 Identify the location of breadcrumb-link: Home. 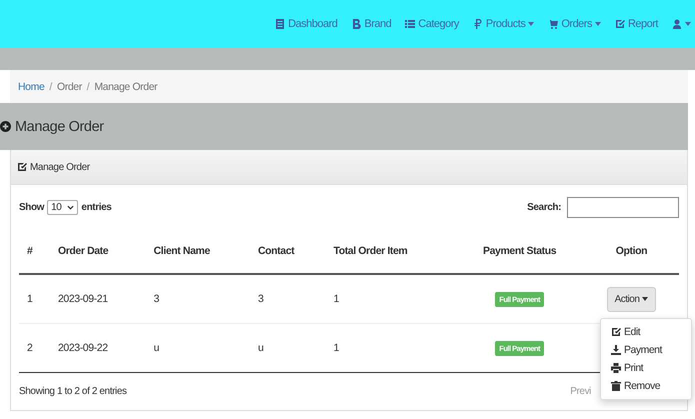
(31, 86).